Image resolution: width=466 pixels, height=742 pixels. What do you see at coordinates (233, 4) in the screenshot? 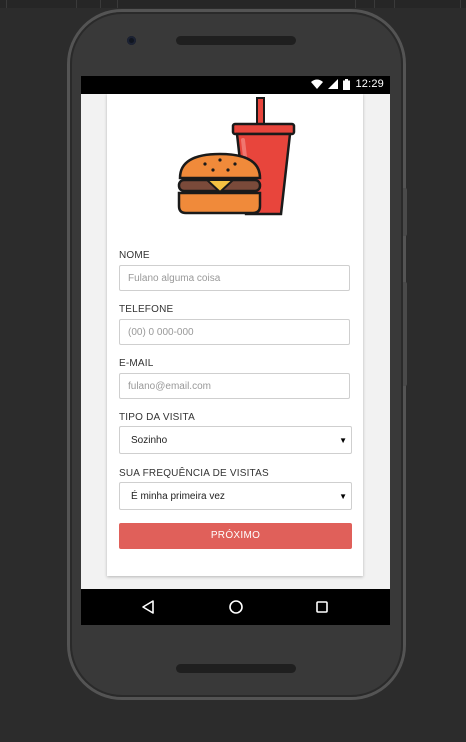
I see `background-top-strip` at bounding box center [233, 4].